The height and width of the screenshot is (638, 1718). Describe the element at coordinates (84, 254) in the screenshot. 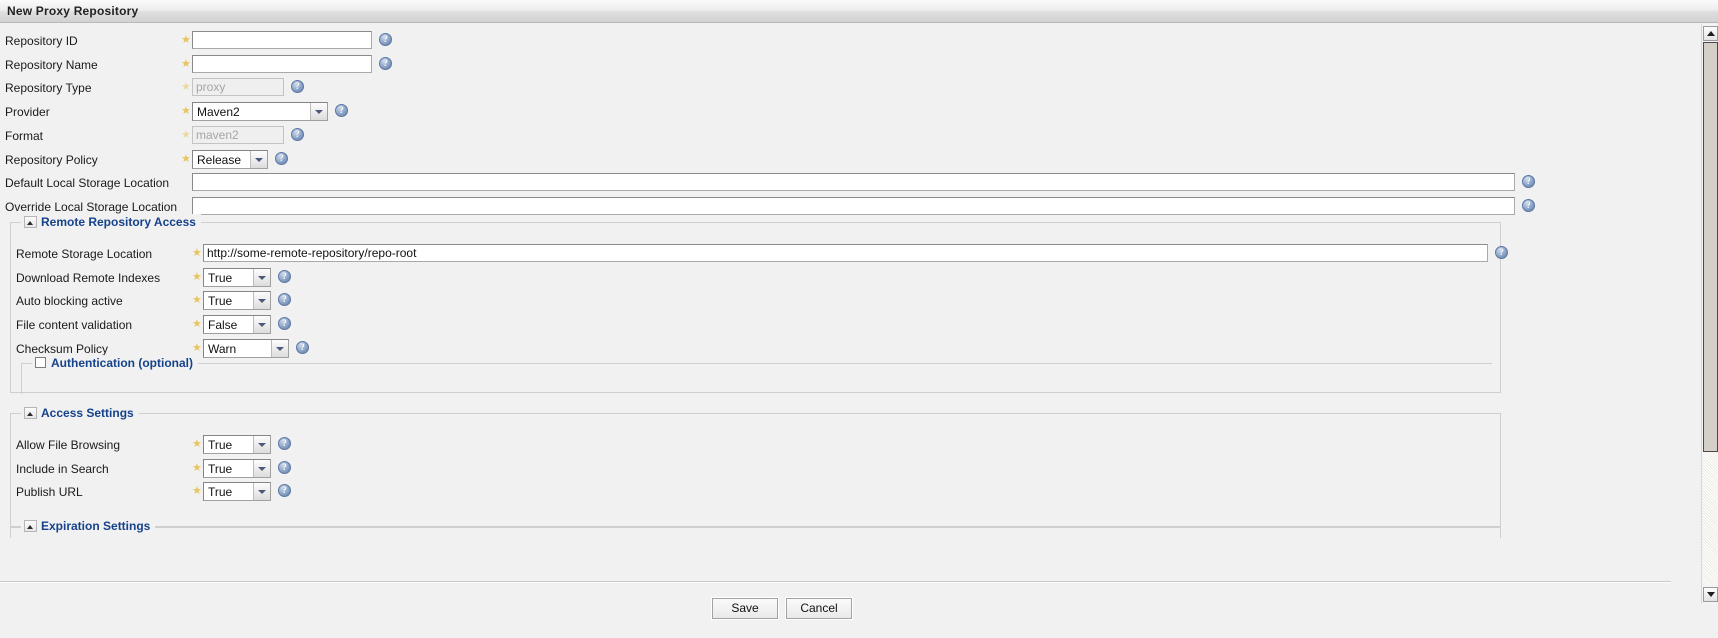

I see `field-label-remote-storage-location: Remote Storage Location` at that location.